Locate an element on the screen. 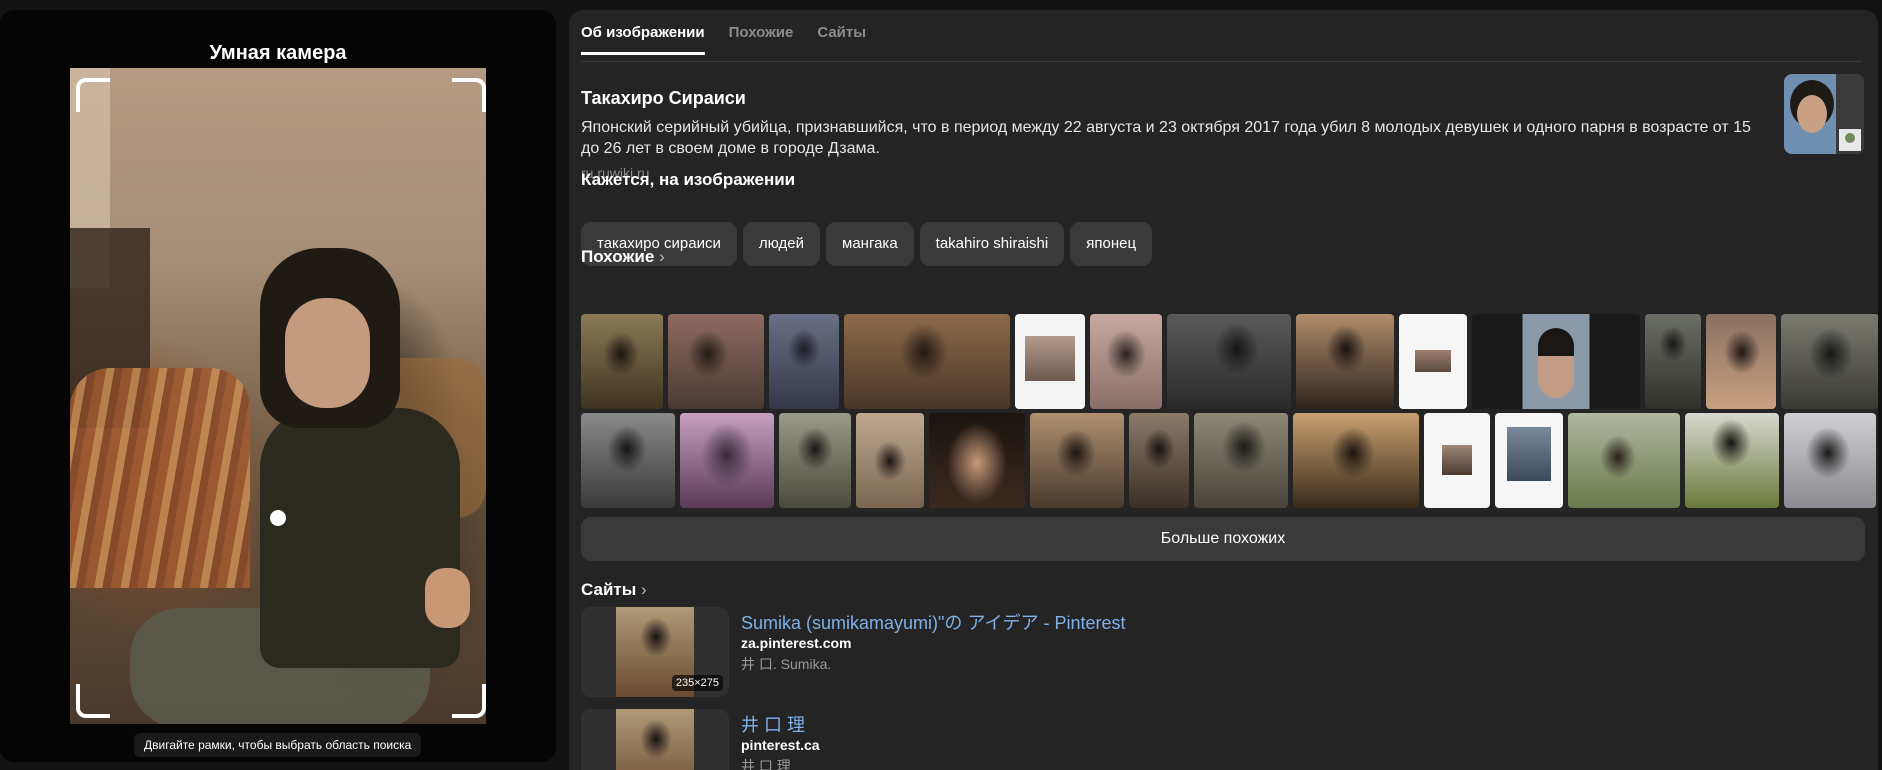 This screenshot has width=1882, height=770. site-title-link: 井 口 理 is located at coordinates (773, 724).